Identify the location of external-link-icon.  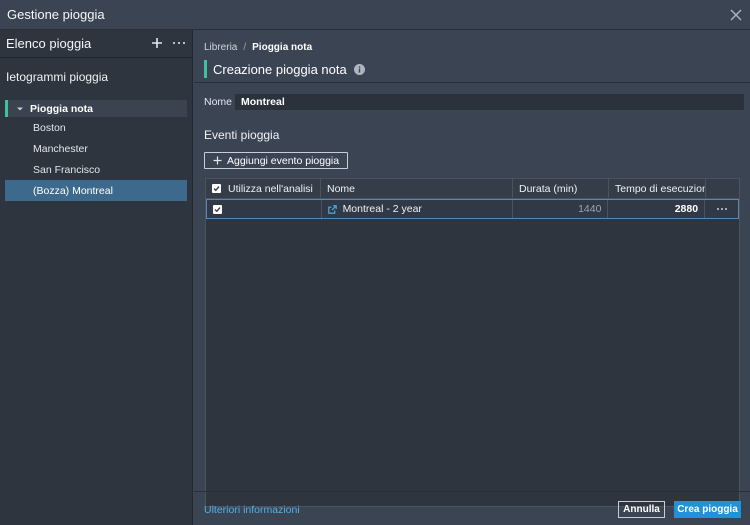
(332, 209).